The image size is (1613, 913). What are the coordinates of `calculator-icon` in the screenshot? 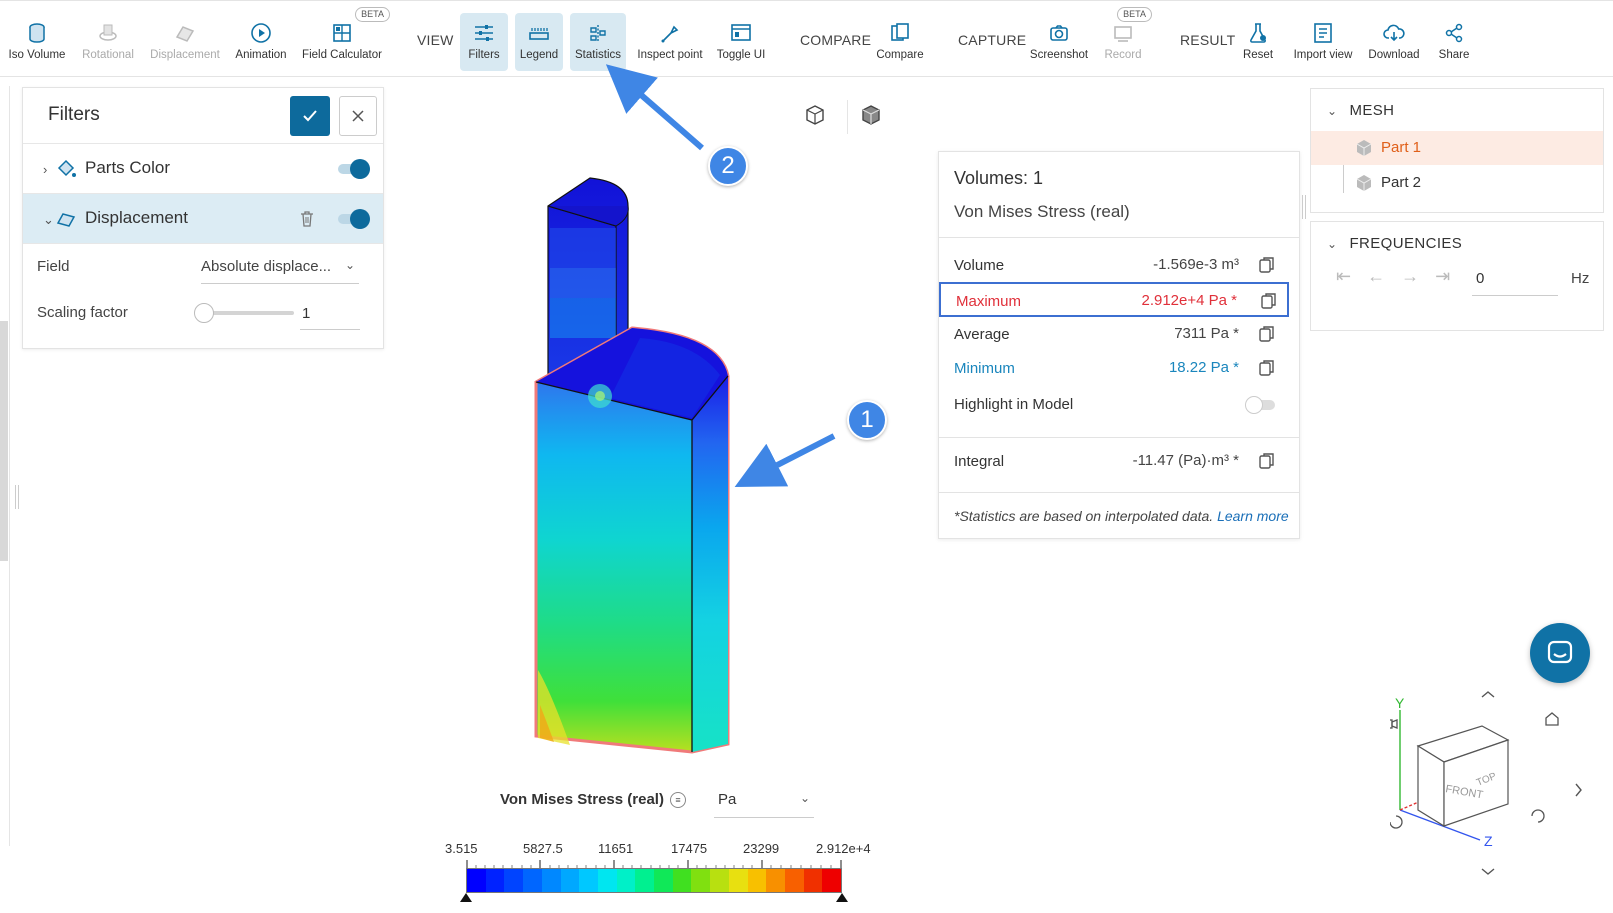 It's located at (342, 33).